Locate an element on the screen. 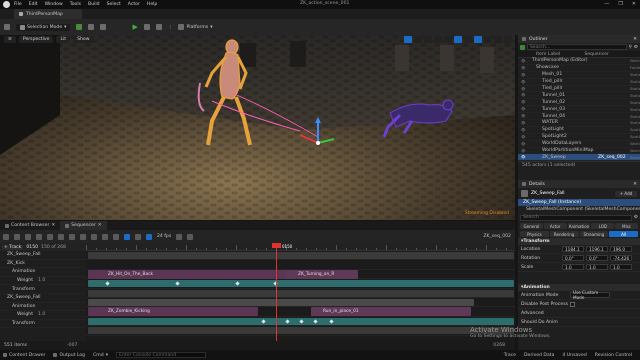 This screenshot has height=360, width=640. track-row: Weight 1.0 is located at coordinates (43, 281).